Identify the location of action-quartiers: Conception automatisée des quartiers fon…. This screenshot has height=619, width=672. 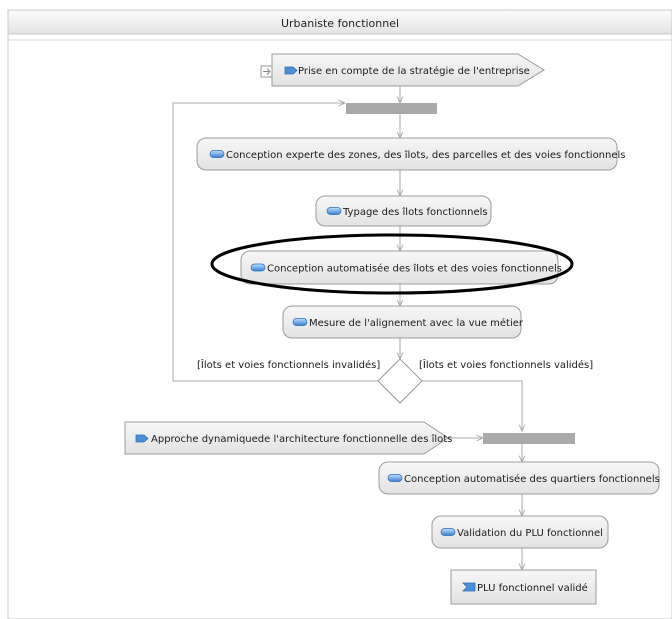
(519, 478).